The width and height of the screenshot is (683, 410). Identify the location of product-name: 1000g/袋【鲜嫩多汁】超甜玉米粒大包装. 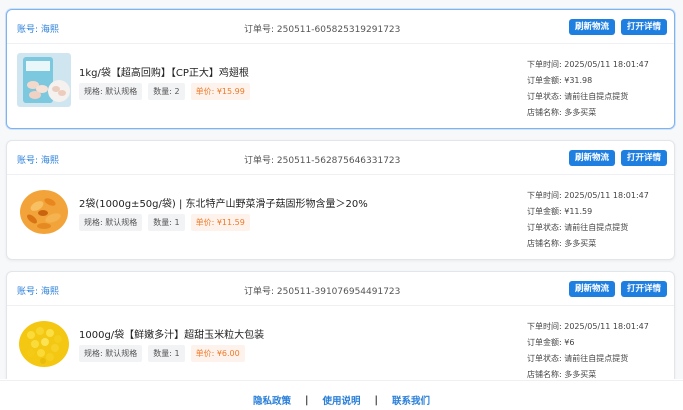
(172, 335).